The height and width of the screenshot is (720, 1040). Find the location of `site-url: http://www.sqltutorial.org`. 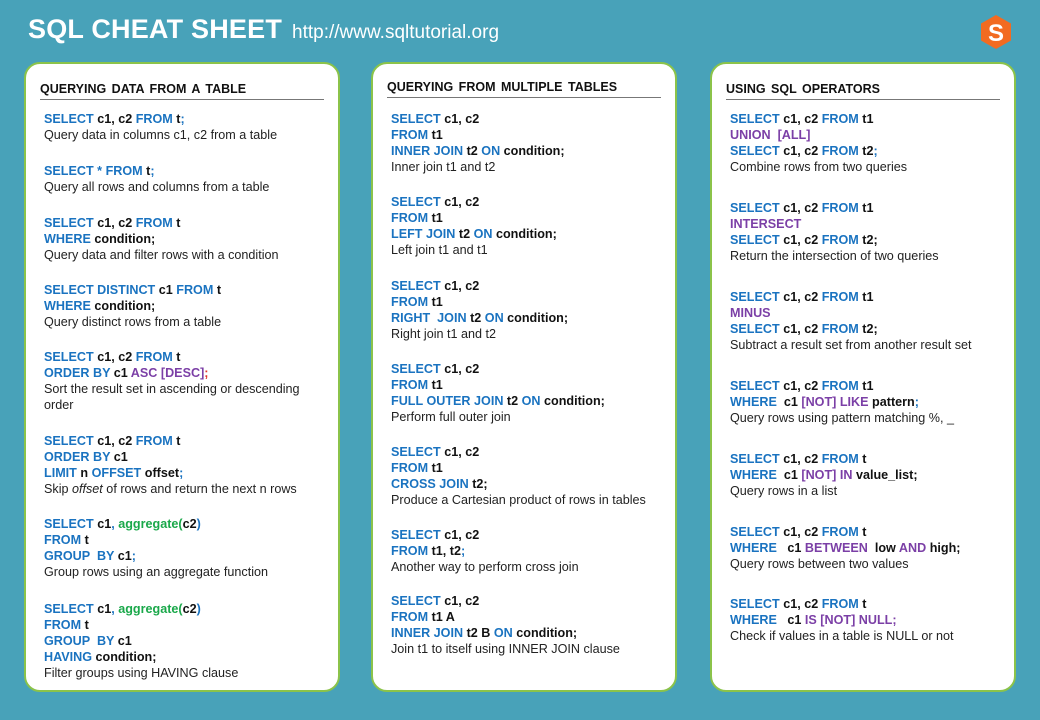

site-url: http://www.sqltutorial.org is located at coordinates (395, 33).